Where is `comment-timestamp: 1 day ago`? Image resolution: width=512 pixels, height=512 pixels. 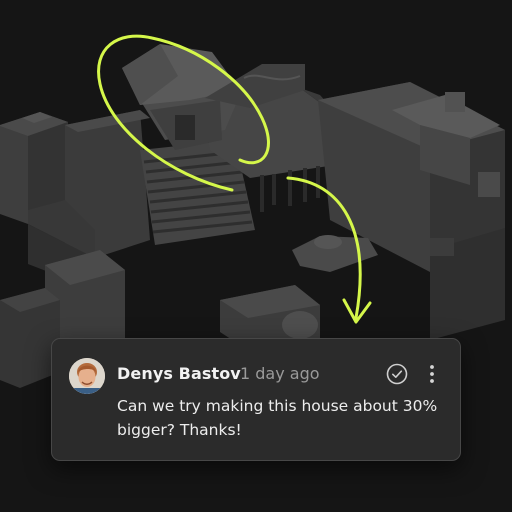 comment-timestamp: 1 day ago is located at coordinates (280, 373).